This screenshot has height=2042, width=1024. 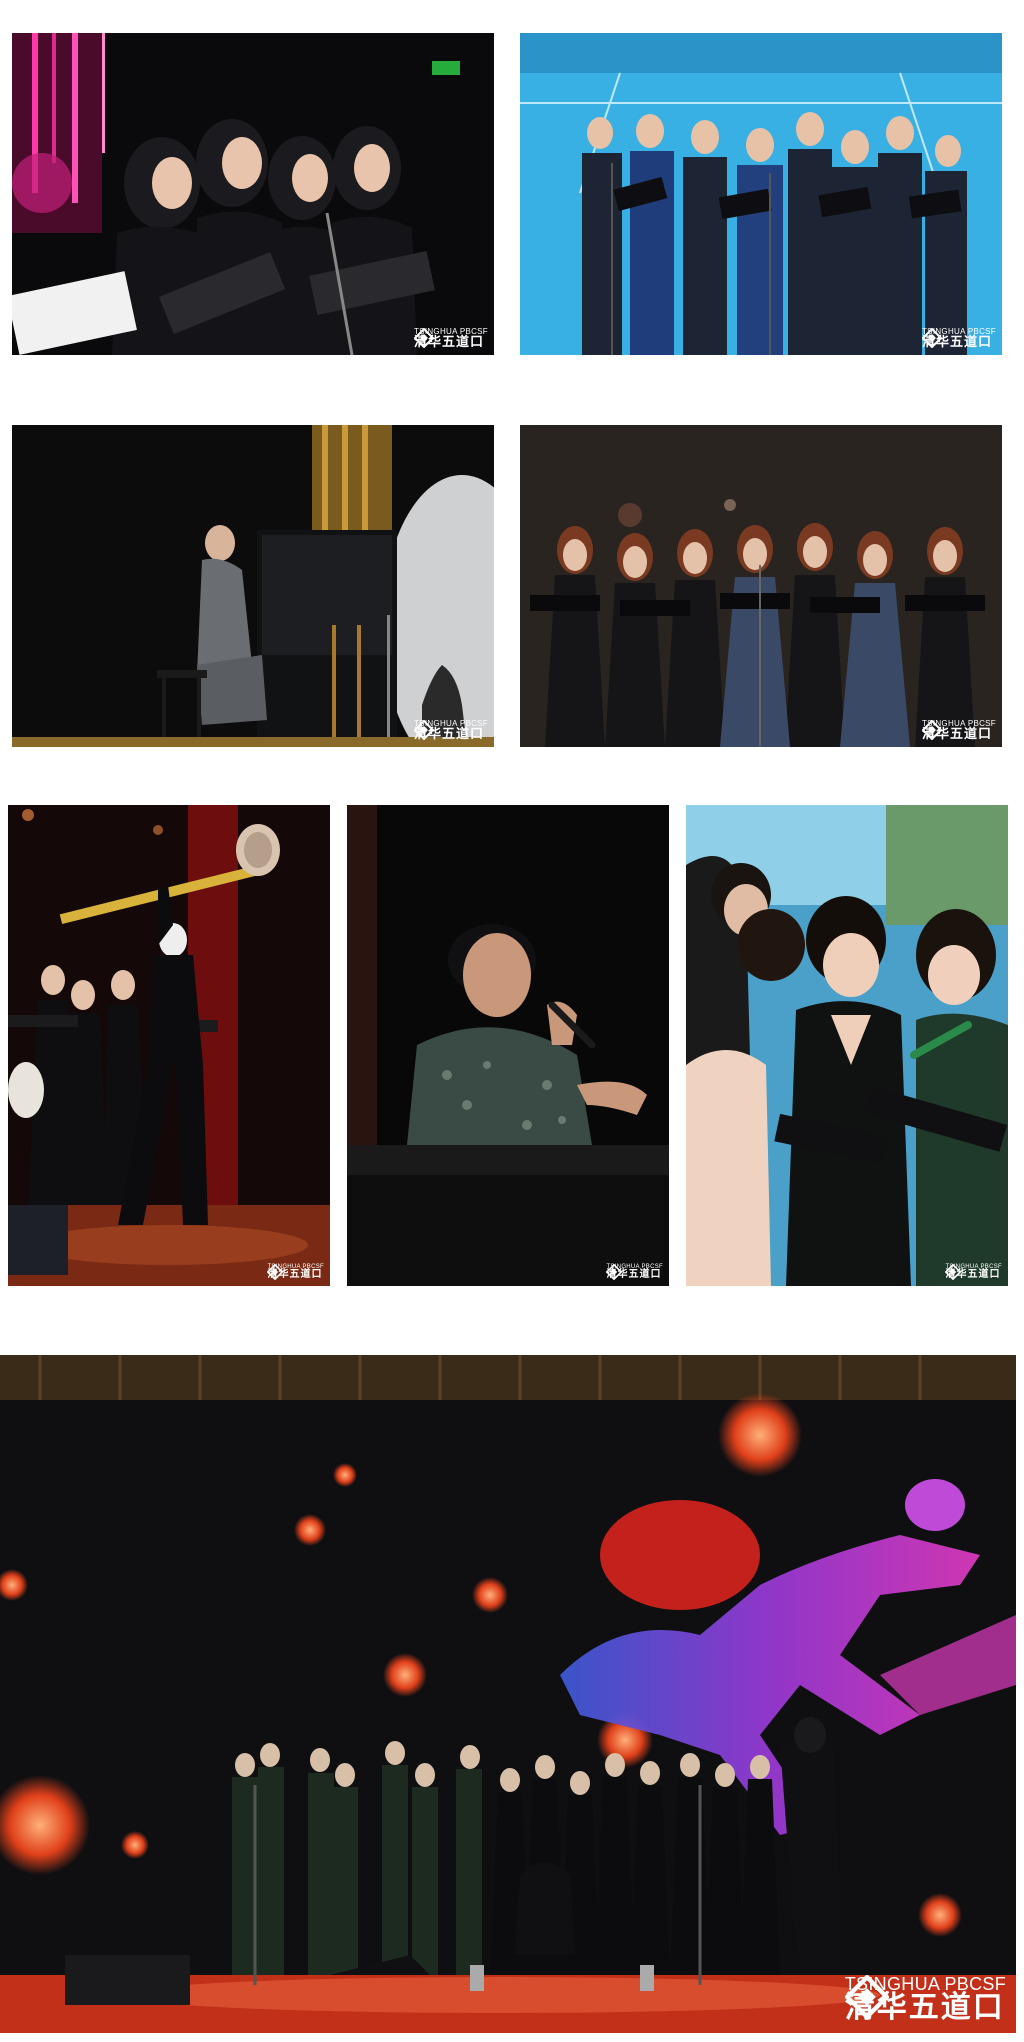 I want to click on photo-hammer-performer: TSINGHUA PBCSF 清华五道口, so click(x=169, y=1045).